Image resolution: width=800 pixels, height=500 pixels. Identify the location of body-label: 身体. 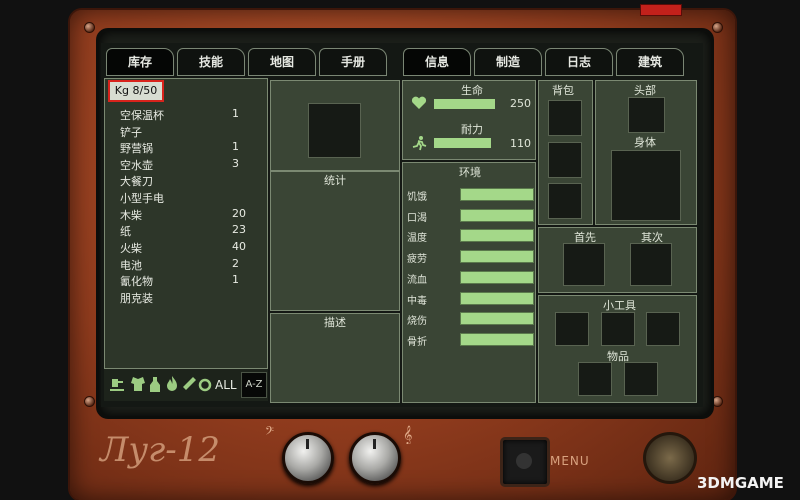
(645, 142).